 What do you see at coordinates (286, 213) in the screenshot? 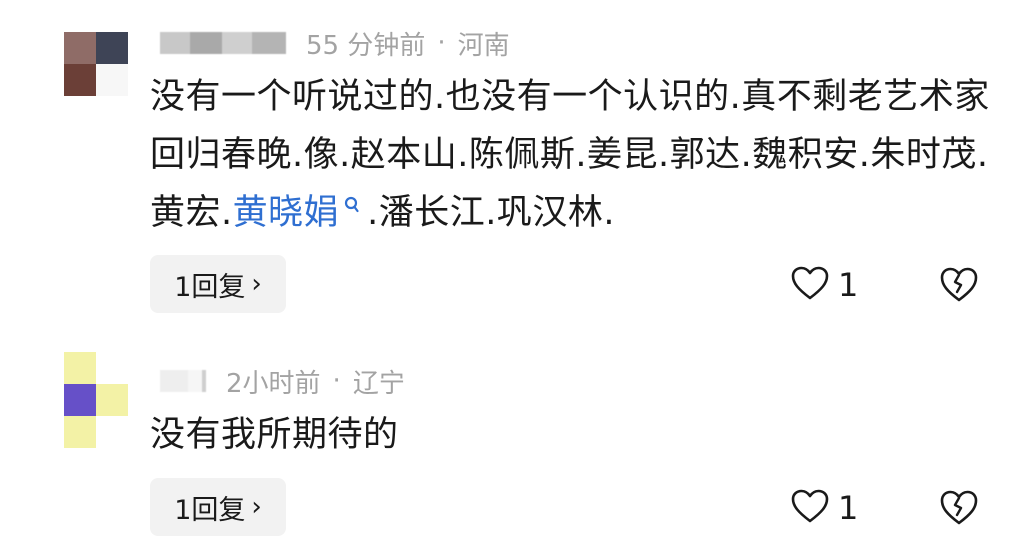
I see `search-link: 黄晓娟` at bounding box center [286, 213].